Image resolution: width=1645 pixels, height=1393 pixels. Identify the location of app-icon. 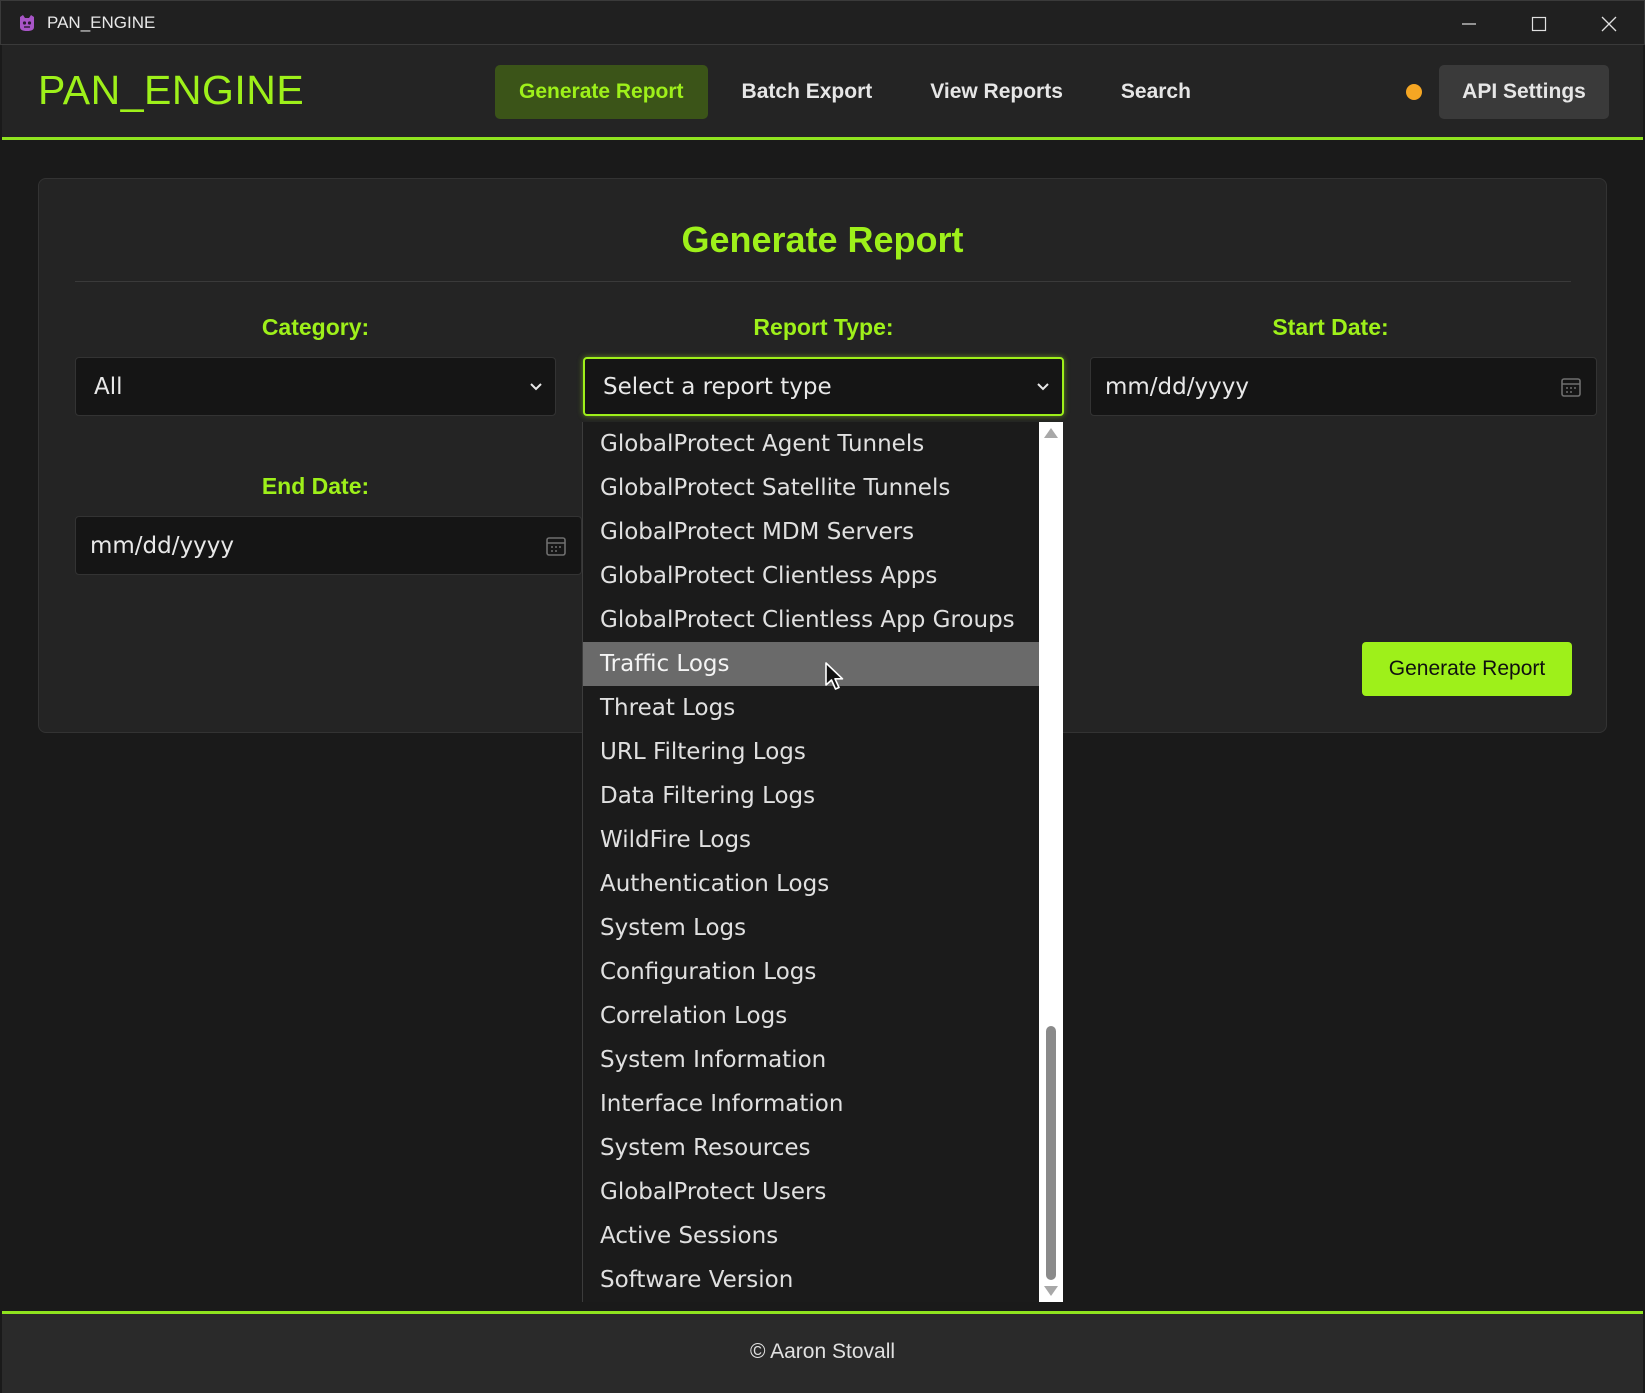
(27, 23).